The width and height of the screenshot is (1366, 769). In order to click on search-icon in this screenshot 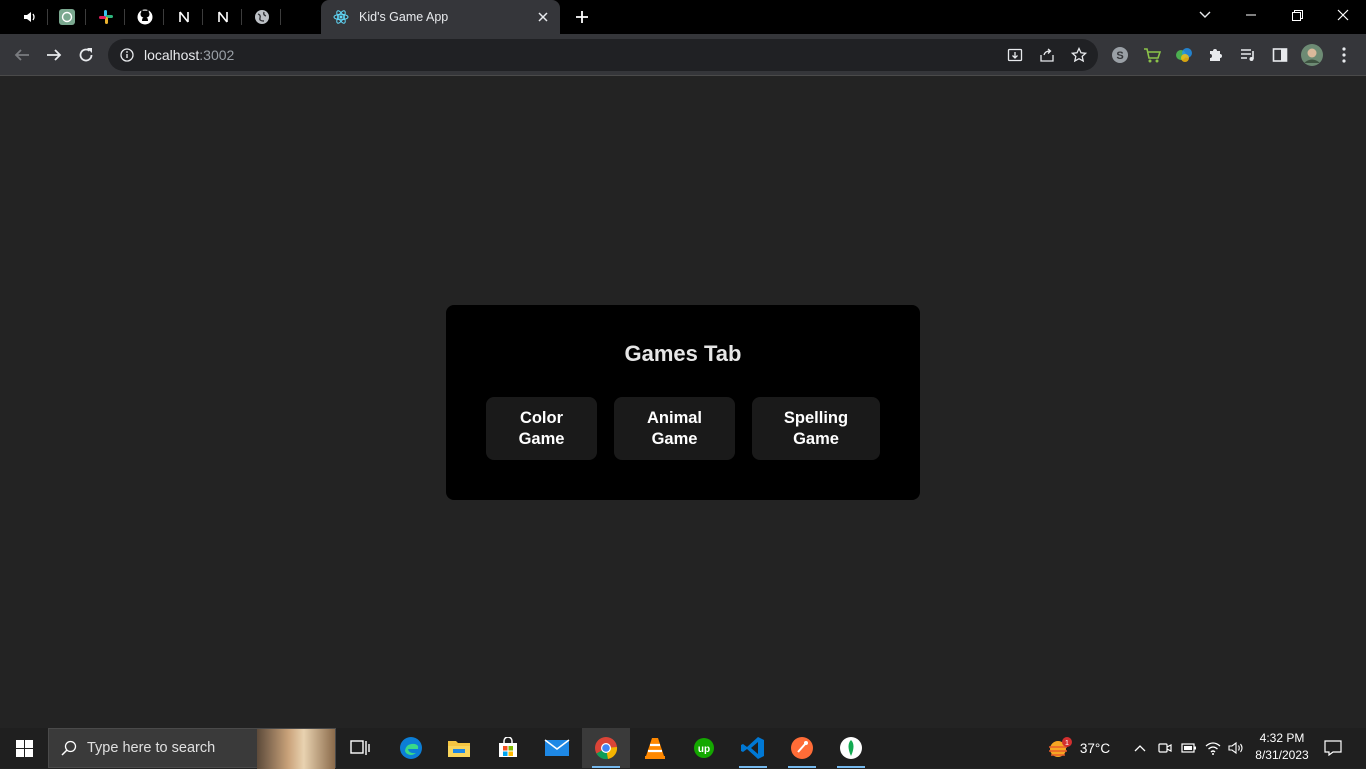, I will do `click(69, 748)`.